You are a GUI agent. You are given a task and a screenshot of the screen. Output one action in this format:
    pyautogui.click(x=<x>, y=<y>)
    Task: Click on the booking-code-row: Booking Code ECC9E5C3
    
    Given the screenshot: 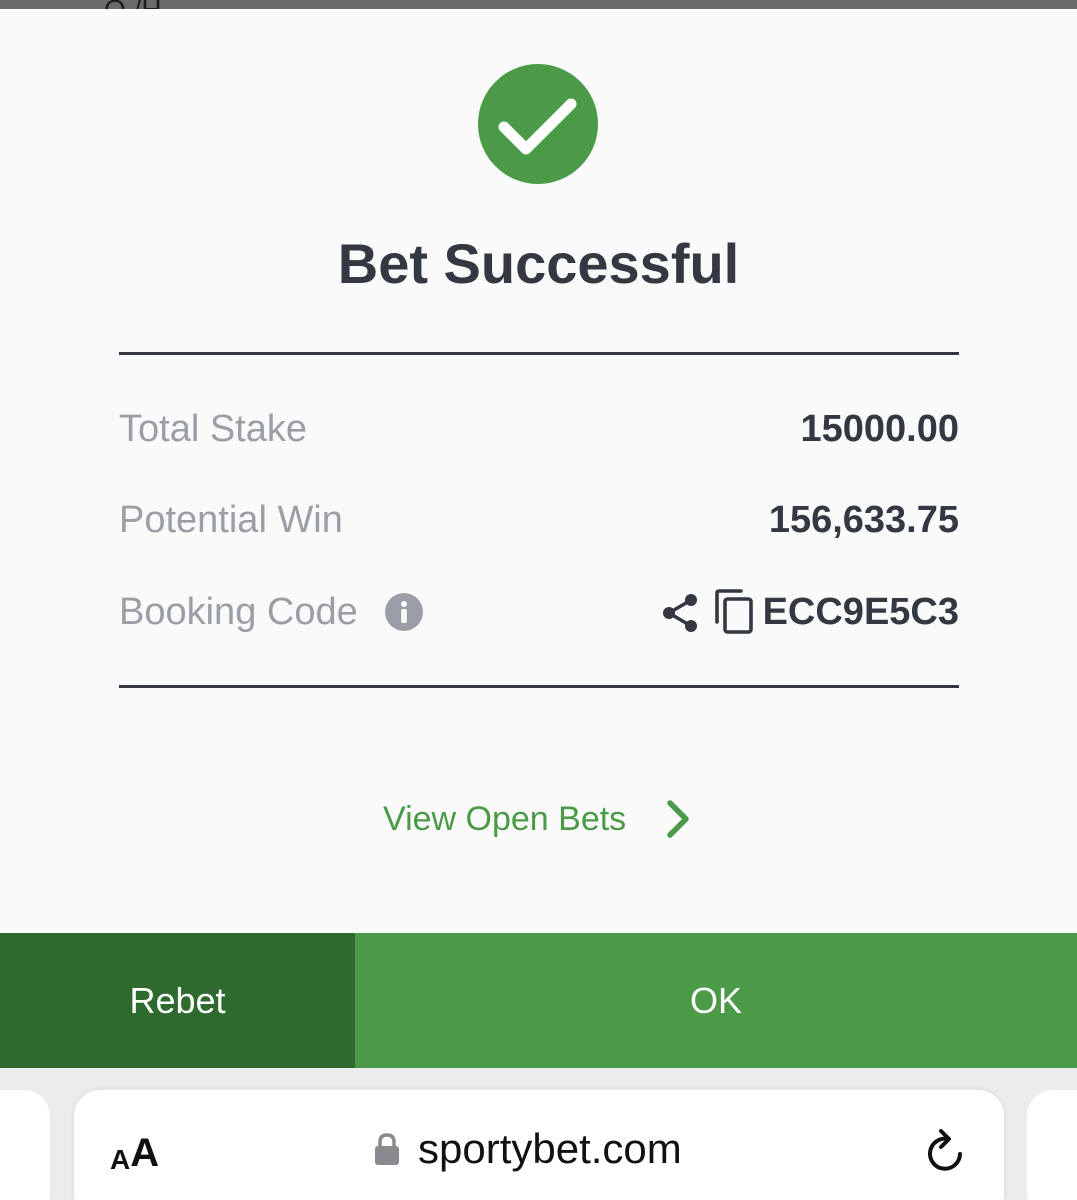 What is the action you would take?
    pyautogui.click(x=539, y=612)
    